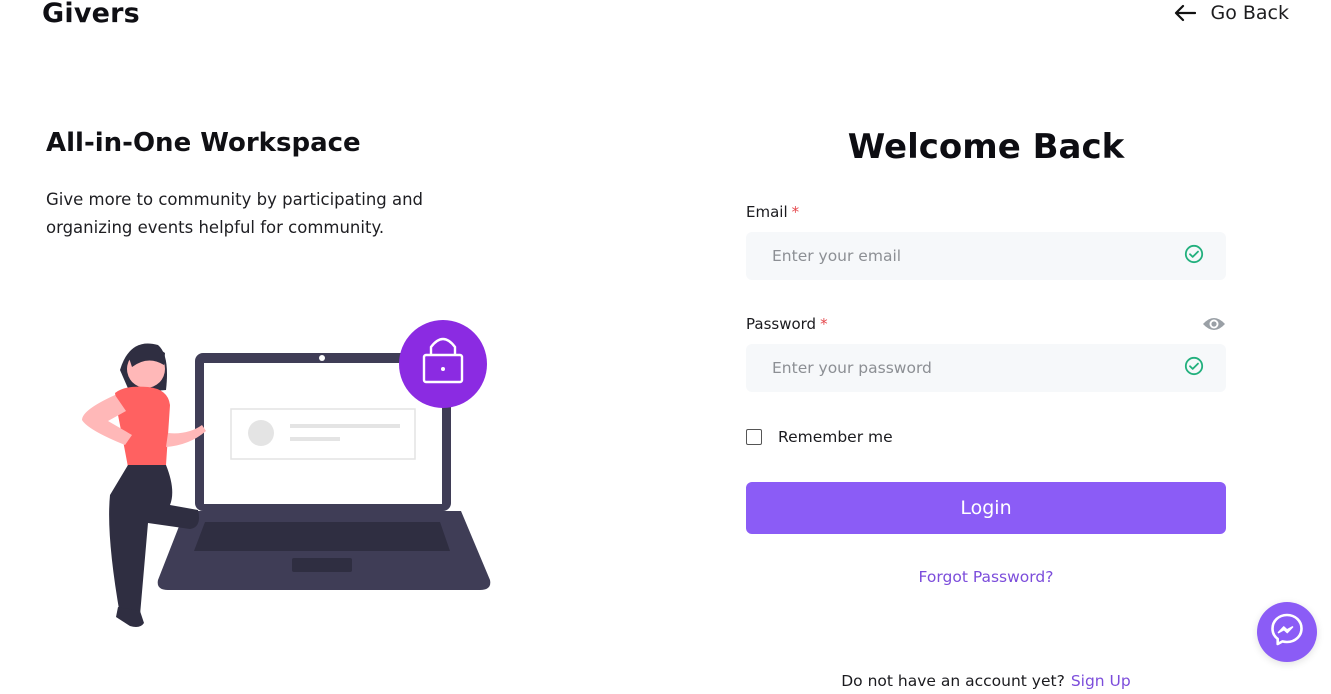  Describe the element at coordinates (1214, 326) in the screenshot. I see `eye-icon` at that location.